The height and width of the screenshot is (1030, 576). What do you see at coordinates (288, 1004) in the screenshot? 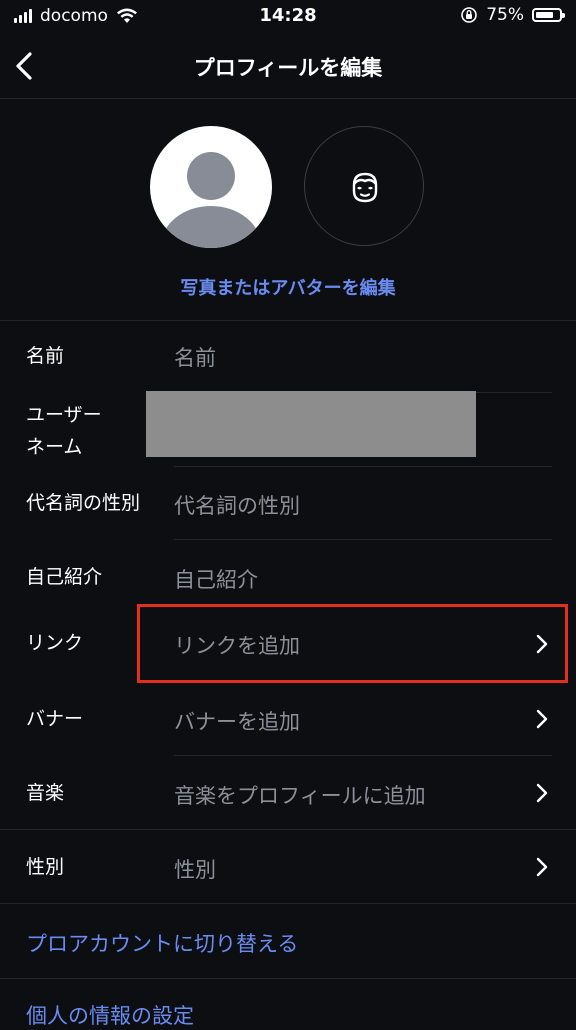
I see `personal-info-row: 個人の情報の設定` at bounding box center [288, 1004].